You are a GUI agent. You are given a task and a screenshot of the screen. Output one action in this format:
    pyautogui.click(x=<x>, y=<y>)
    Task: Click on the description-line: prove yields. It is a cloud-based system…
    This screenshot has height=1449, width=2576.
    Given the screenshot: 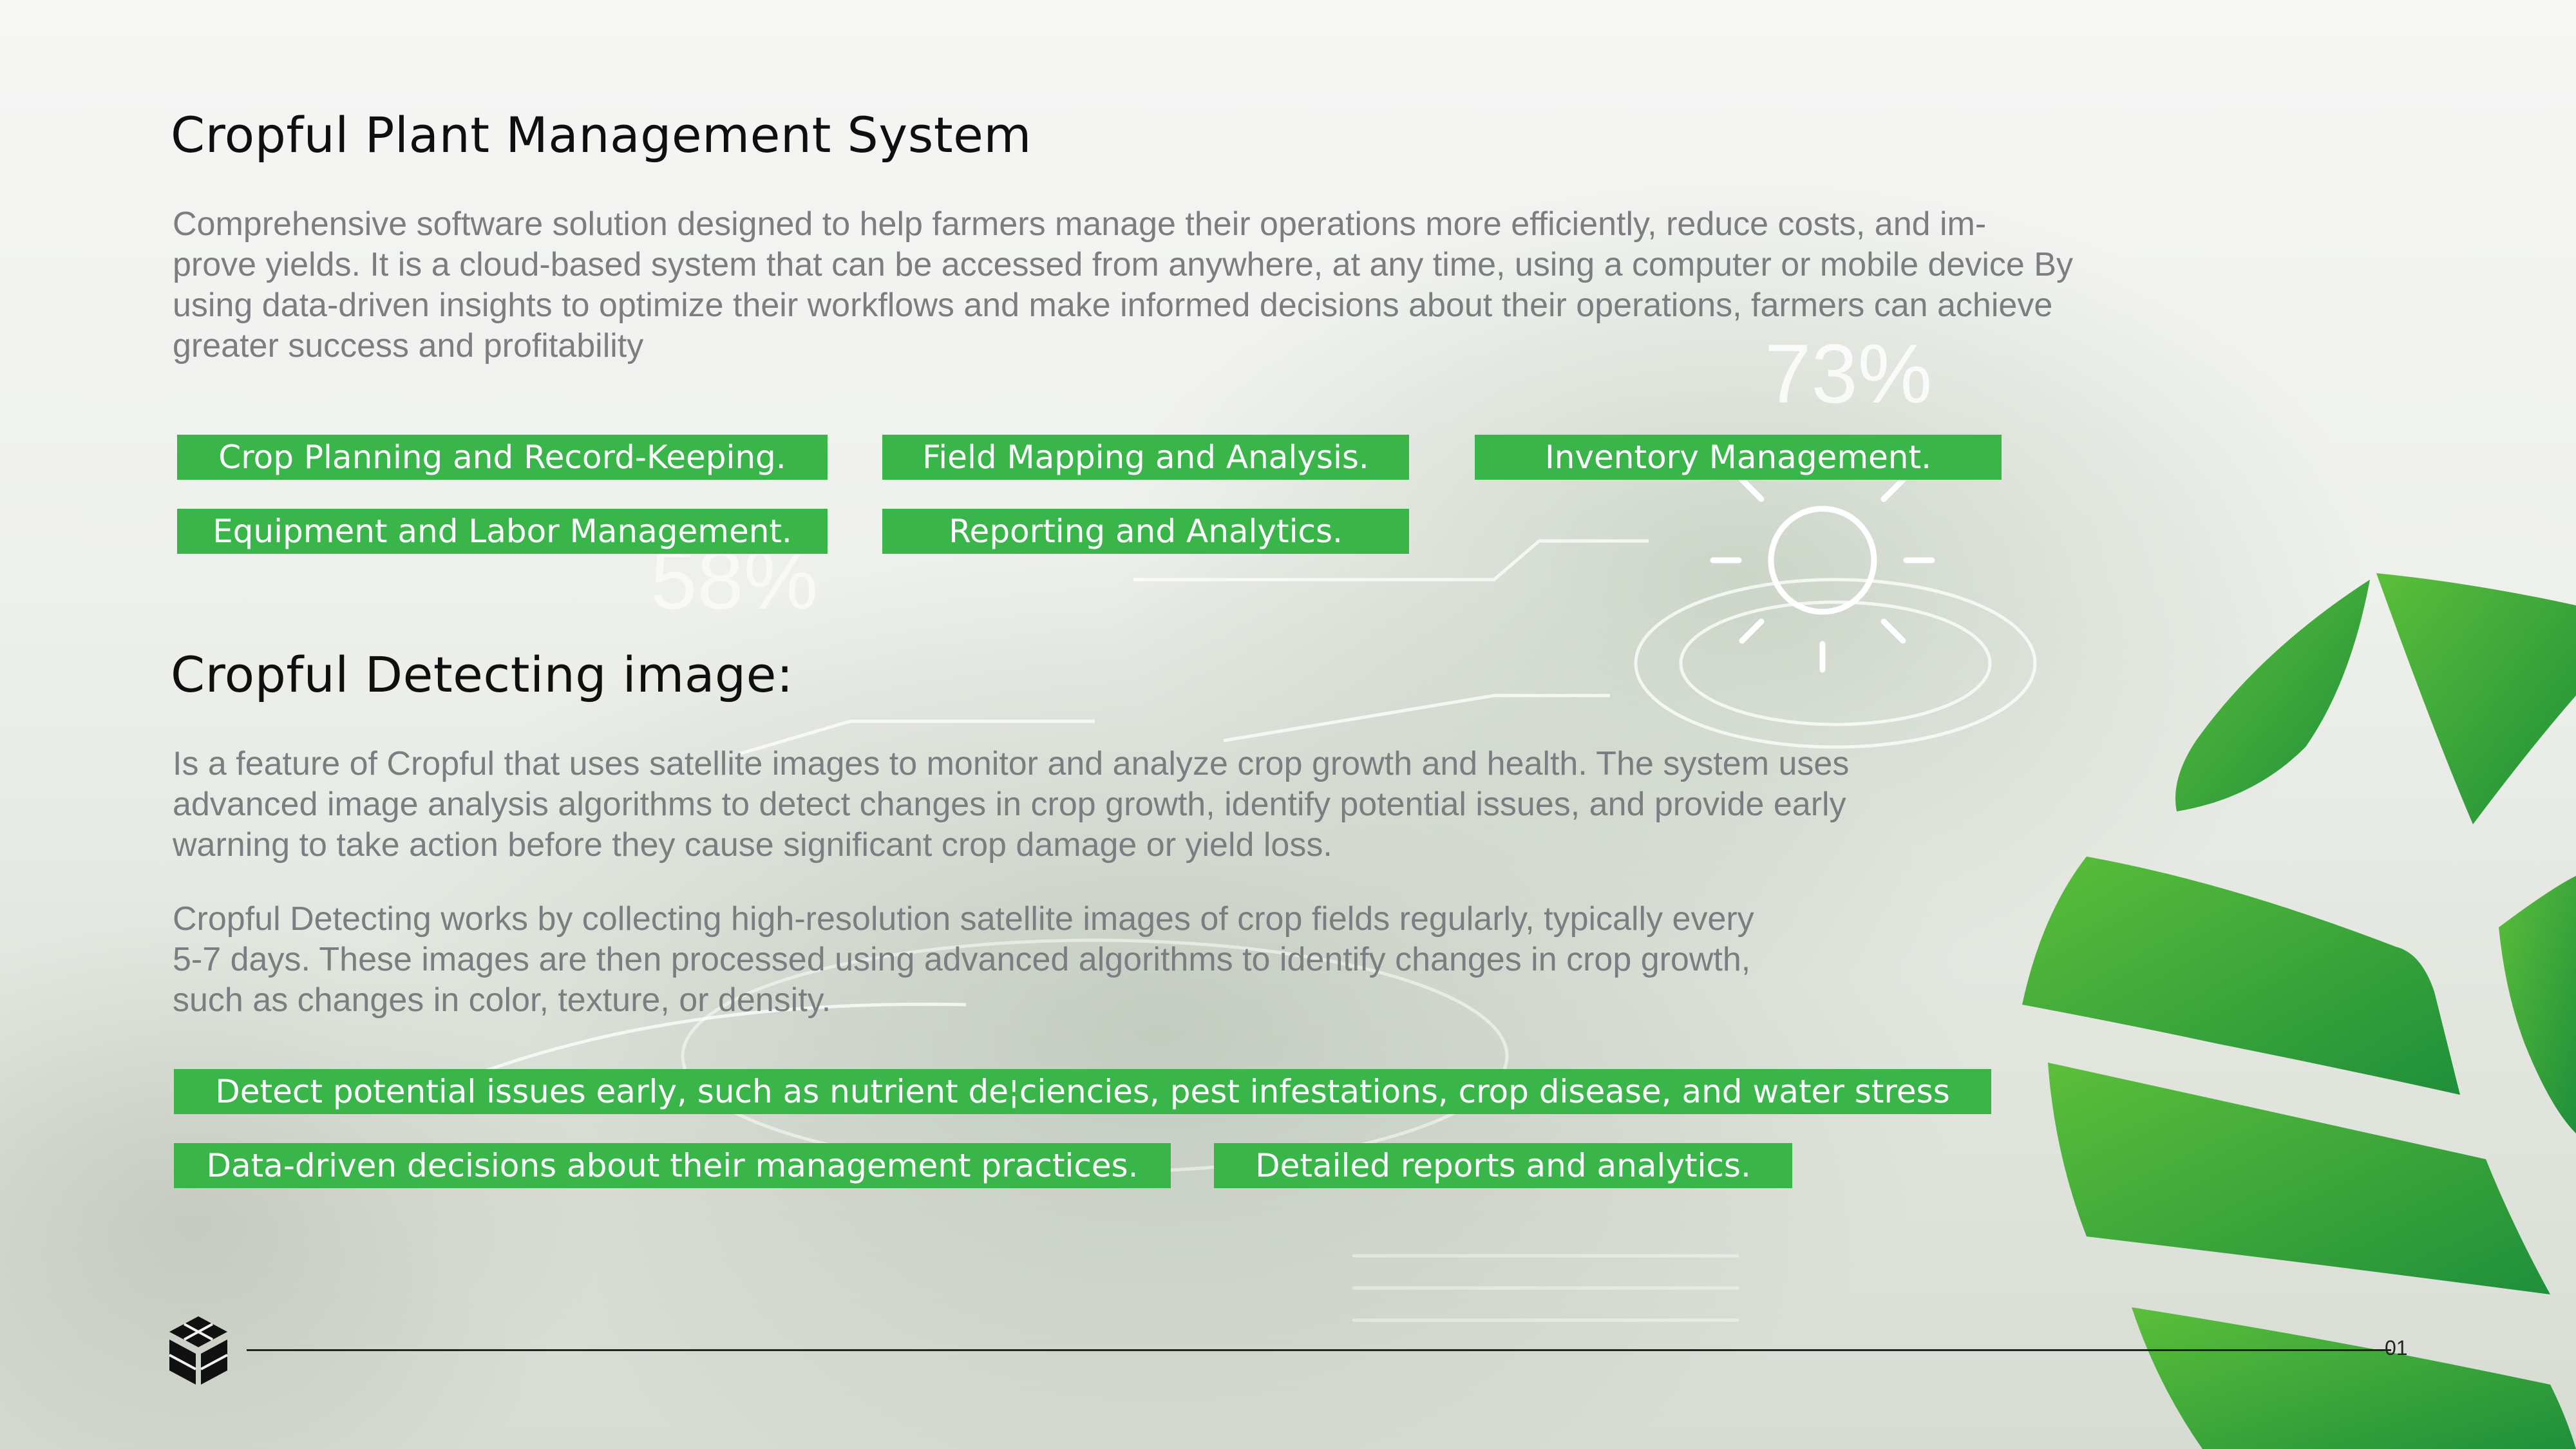 What is the action you would take?
    pyautogui.click(x=1123, y=264)
    